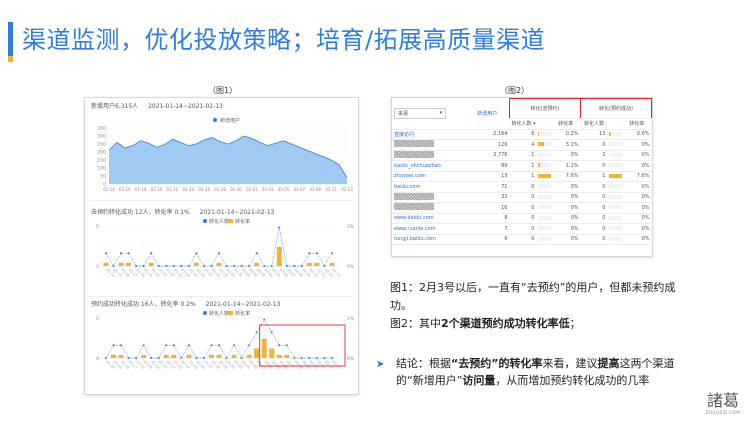  Describe the element at coordinates (219, 247) in the screenshot. I see `series-line` at that location.